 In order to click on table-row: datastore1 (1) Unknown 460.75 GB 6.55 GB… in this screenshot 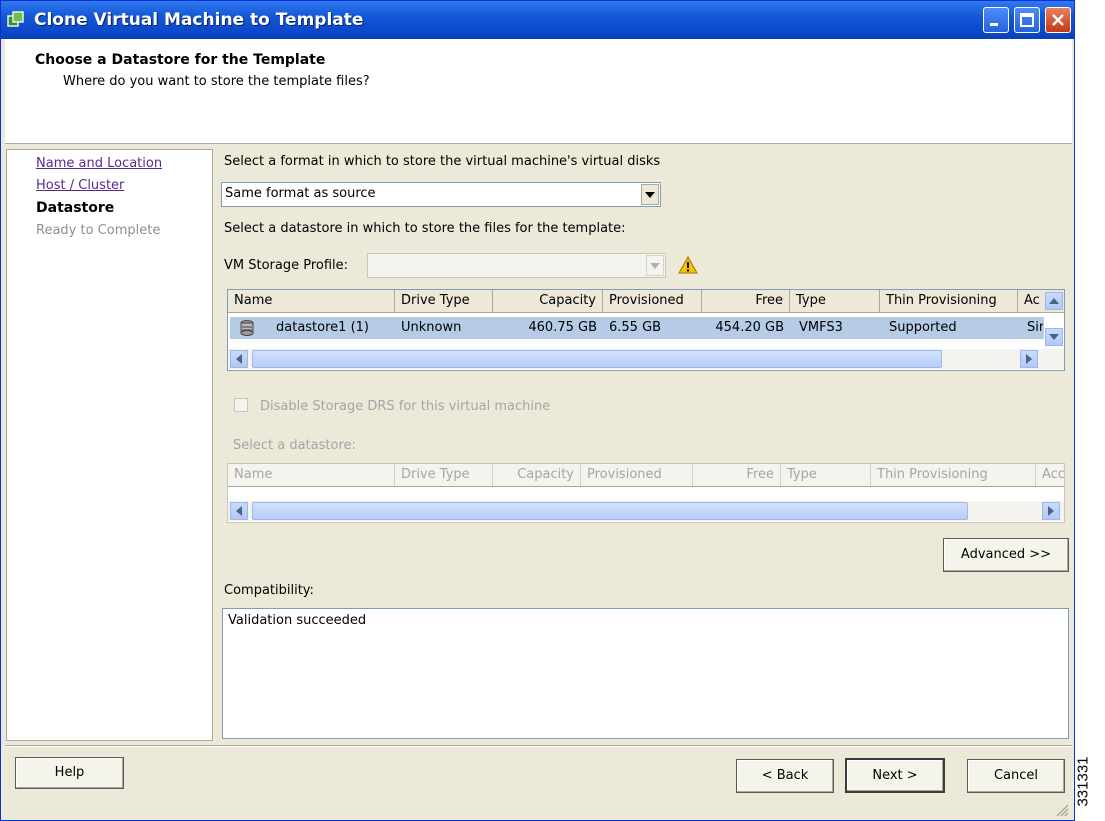, I will do `click(637, 328)`.